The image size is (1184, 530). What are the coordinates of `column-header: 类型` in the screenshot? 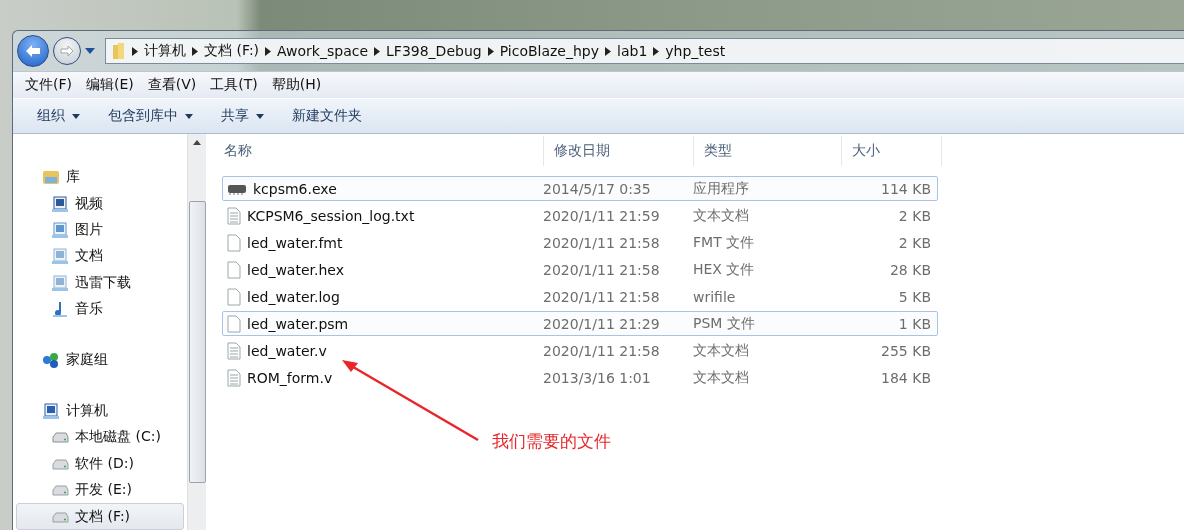 It's located at (768, 151).